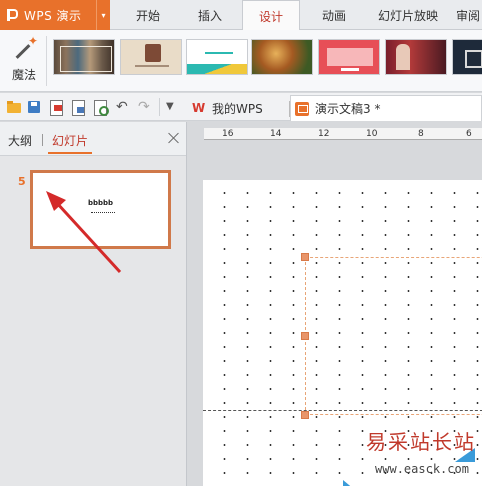  I want to click on magic-label: 魔法, so click(23, 75).